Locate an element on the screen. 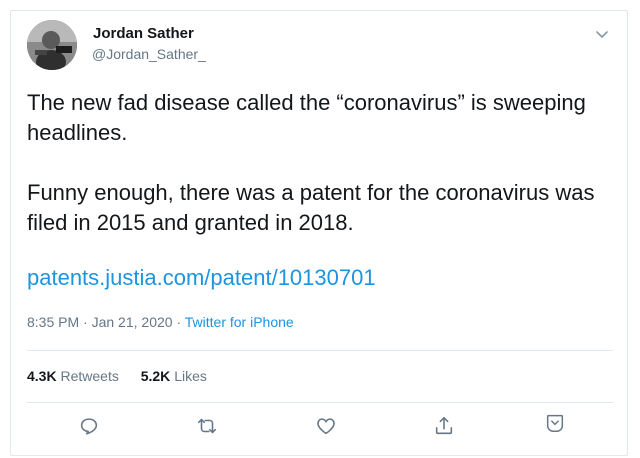 This screenshot has width=640, height=458. tweet-source: Twitter for iPhone is located at coordinates (239, 322).